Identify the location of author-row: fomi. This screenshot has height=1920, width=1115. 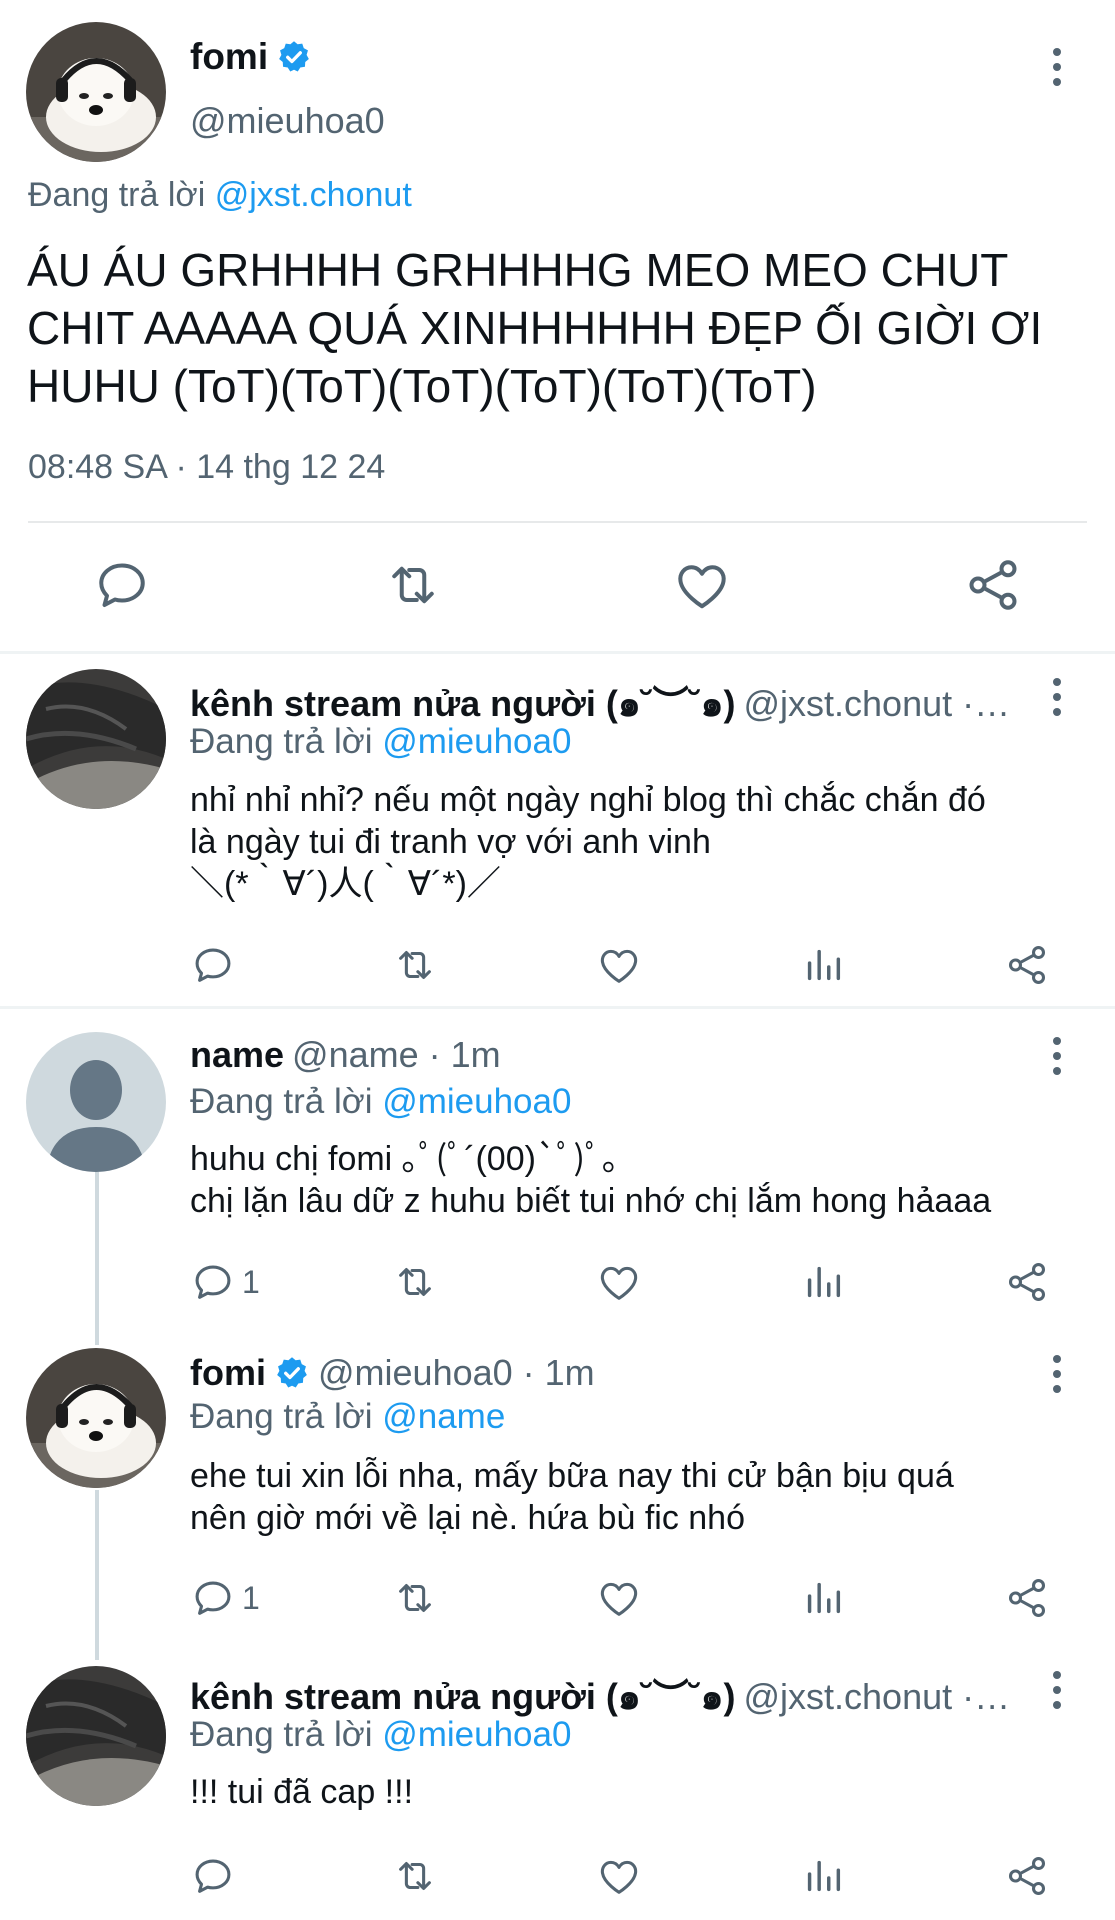
(251, 57).